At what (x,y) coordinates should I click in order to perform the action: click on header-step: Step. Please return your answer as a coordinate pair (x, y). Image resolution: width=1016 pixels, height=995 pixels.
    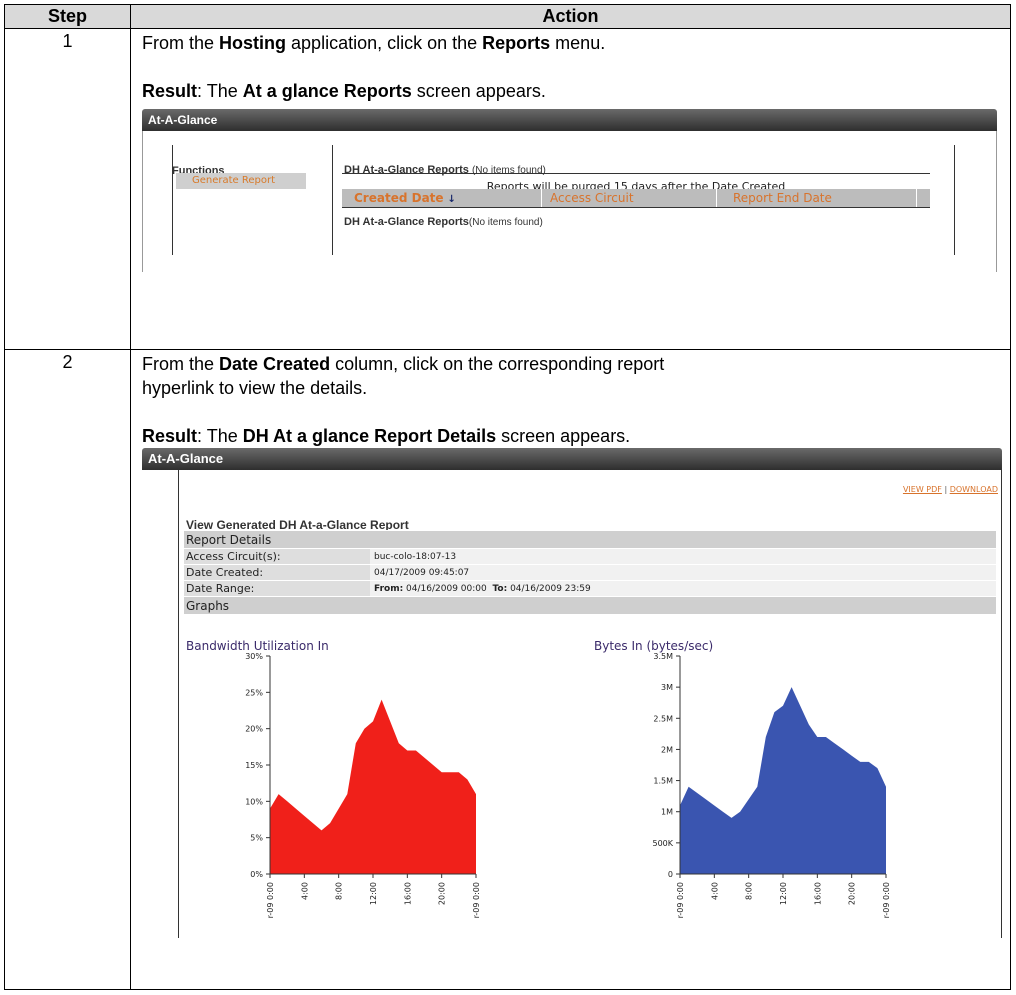
    Looking at the image, I should click on (67, 16).